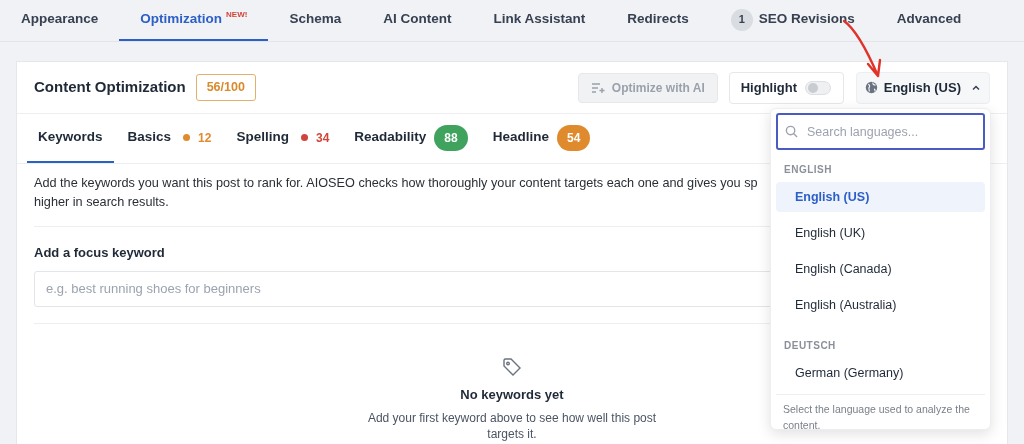  I want to click on count-badge: 1, so click(741, 19).